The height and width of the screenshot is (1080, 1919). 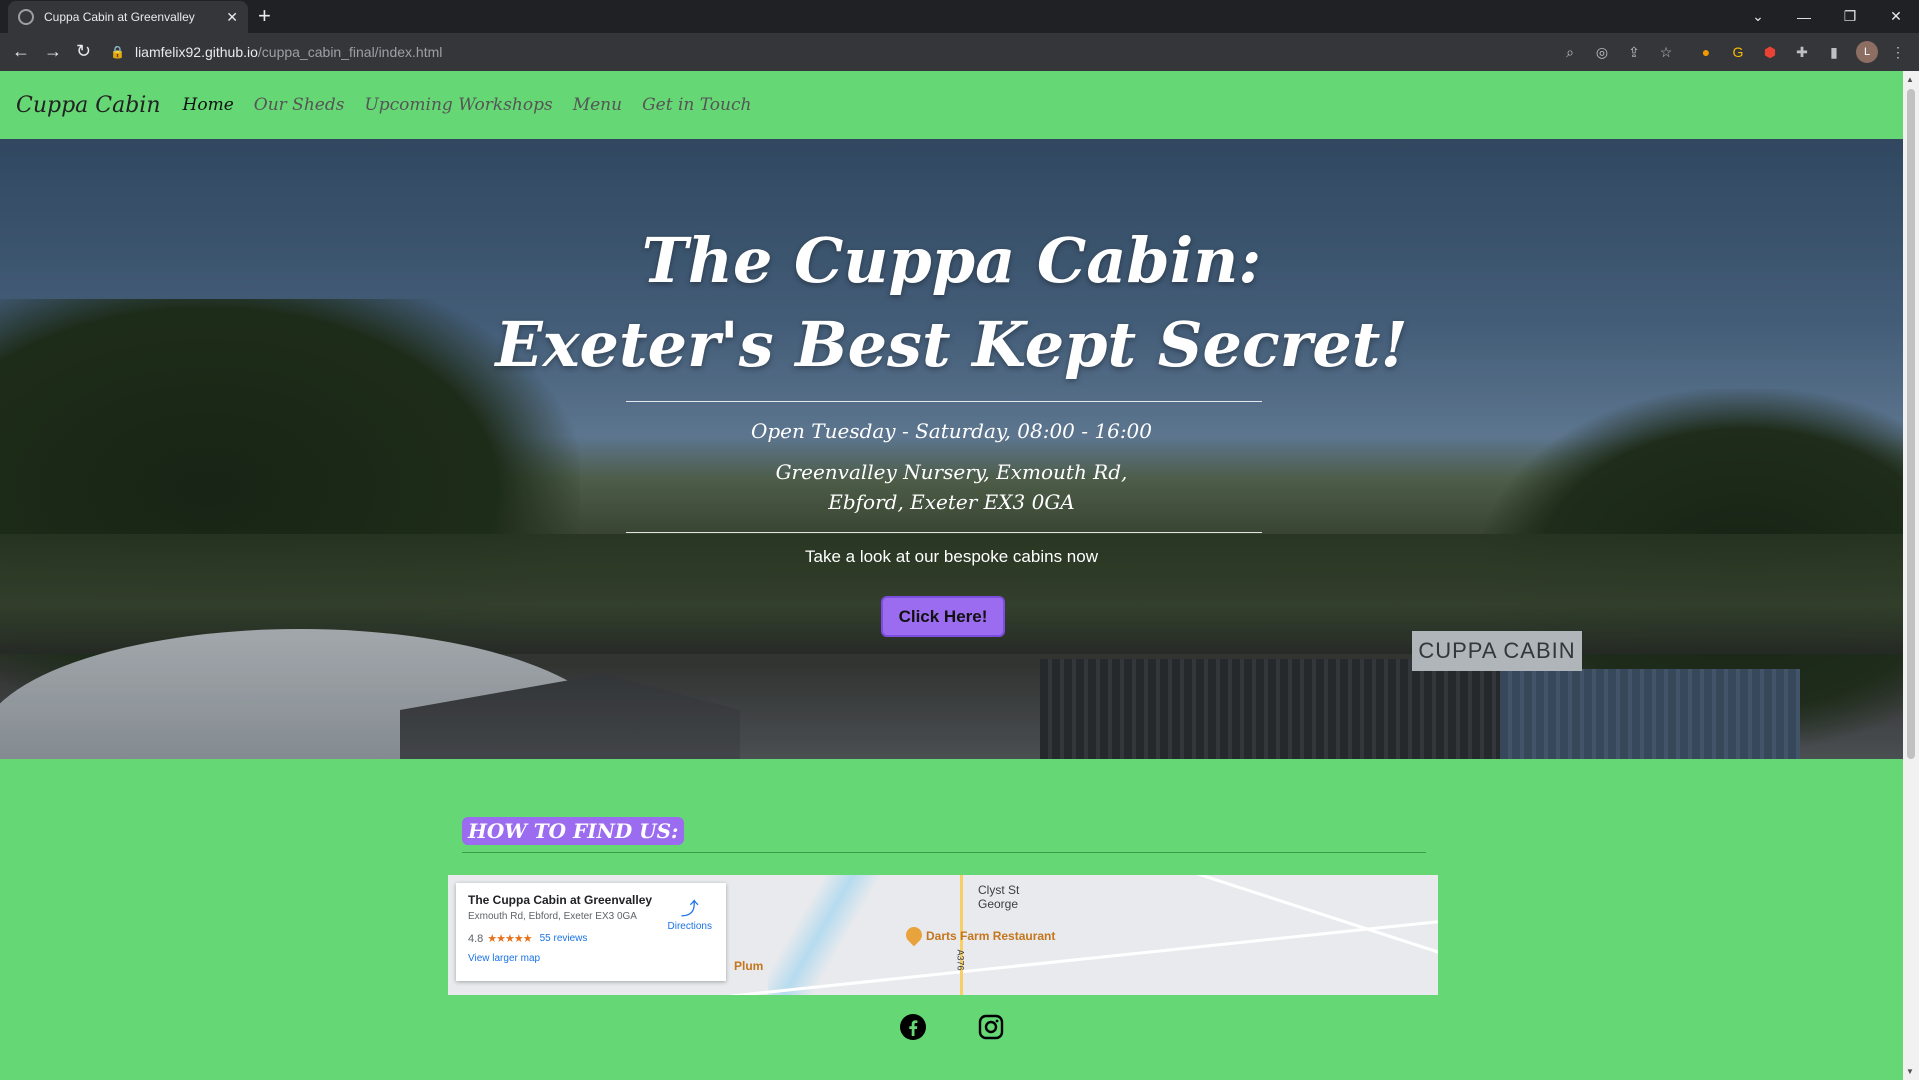 What do you see at coordinates (1802, 52) in the screenshot?
I see `extensions-icon: ✚` at bounding box center [1802, 52].